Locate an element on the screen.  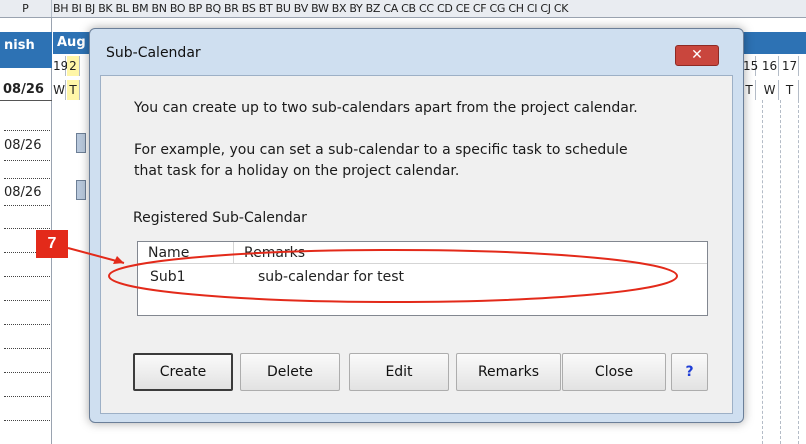
callout-badge: 7 is located at coordinates (52, 244).